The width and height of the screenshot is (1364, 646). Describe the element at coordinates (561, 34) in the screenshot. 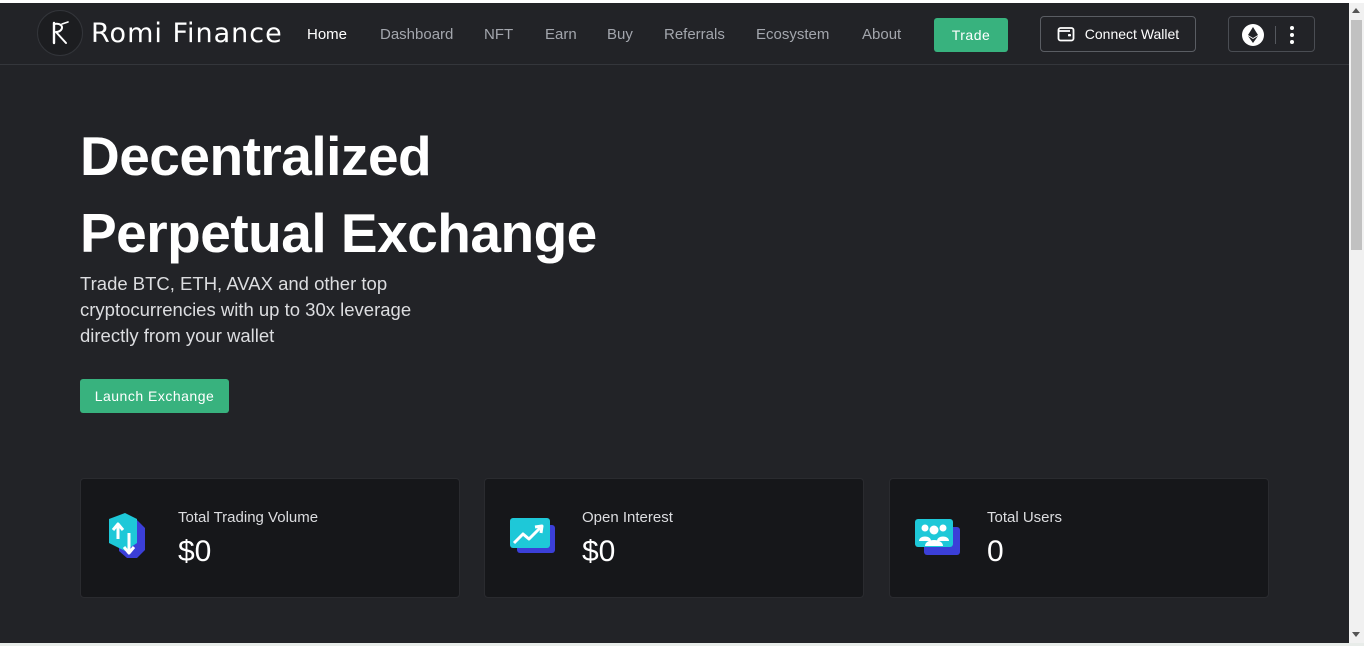

I see `nav-earn: Earn` at that location.